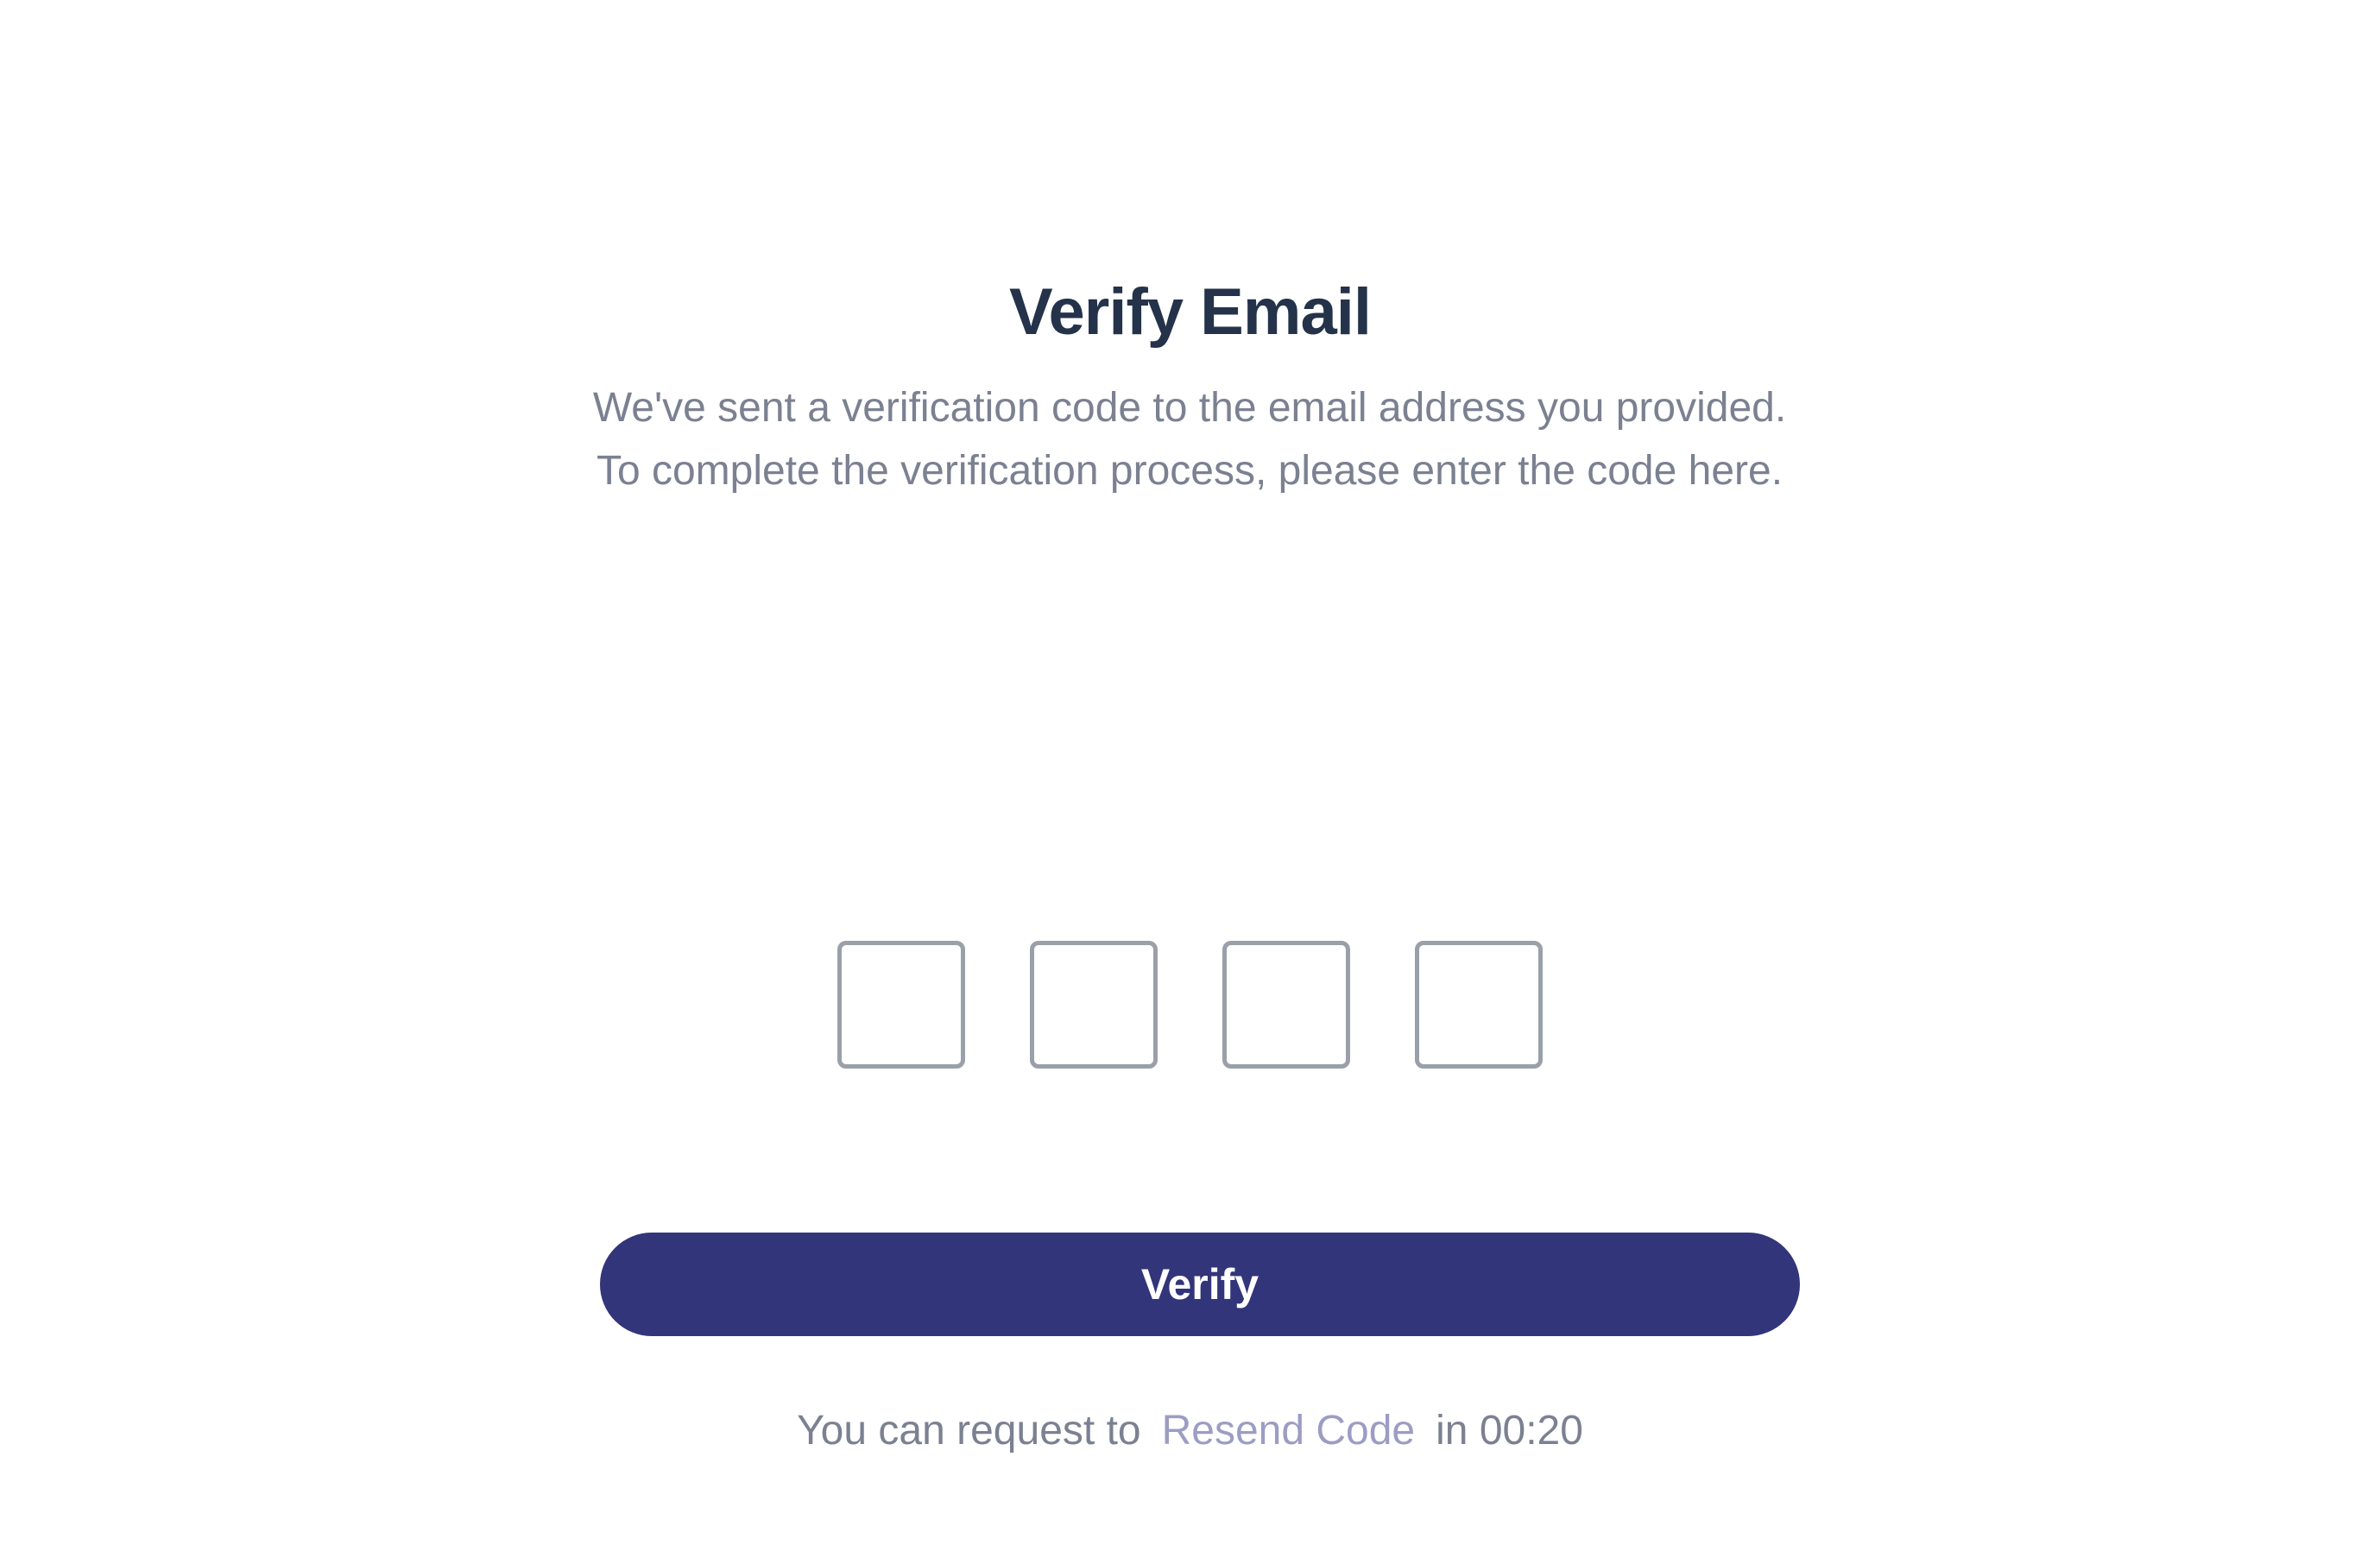  Describe the element at coordinates (1190, 1005) in the screenshot. I see `otp-input-group` at that location.